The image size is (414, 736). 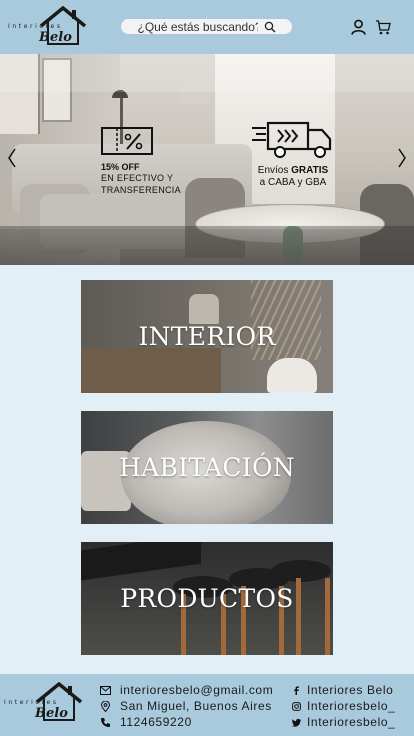 What do you see at coordinates (141, 190) in the screenshot?
I see `promo-discount-line: TRANSFERENCIA` at bounding box center [141, 190].